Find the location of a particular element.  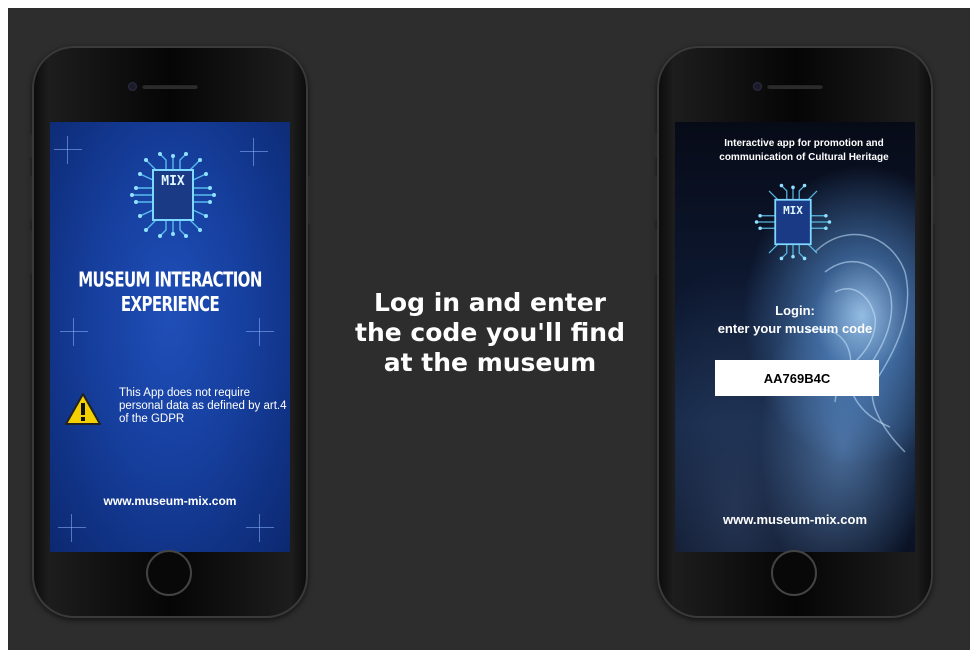

login-prompt: Login: enter your museum code is located at coordinates (795, 320).